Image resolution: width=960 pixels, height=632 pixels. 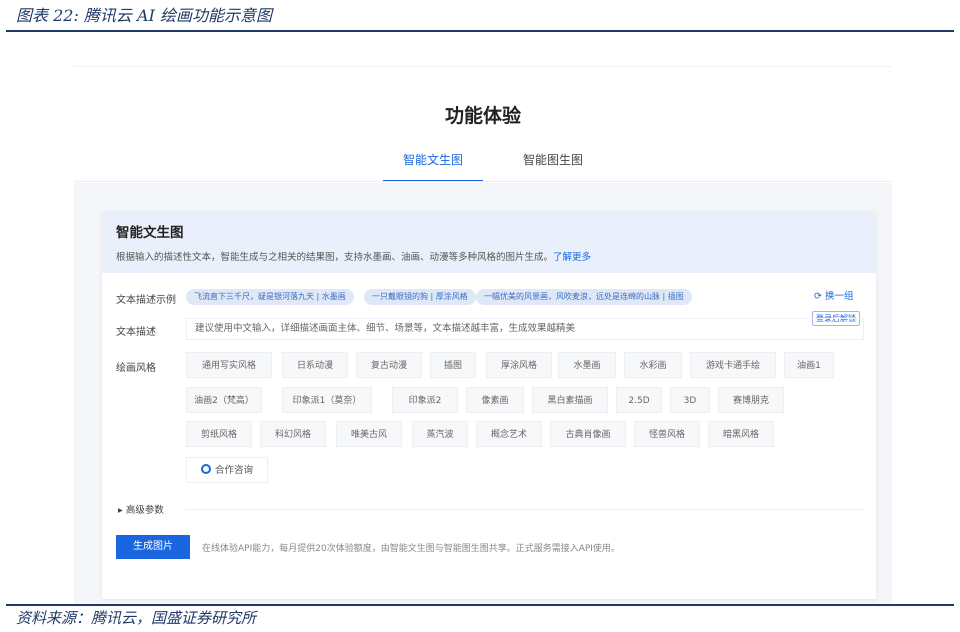 What do you see at coordinates (525, 509) in the screenshot?
I see `advanced-divider` at bounding box center [525, 509].